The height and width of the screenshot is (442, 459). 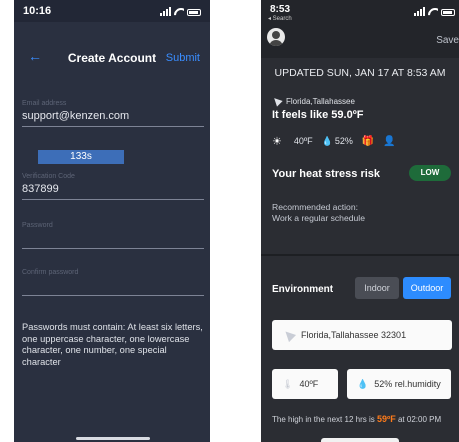 What do you see at coordinates (430, 173) in the screenshot?
I see `risk-level-badge: LOW` at bounding box center [430, 173].